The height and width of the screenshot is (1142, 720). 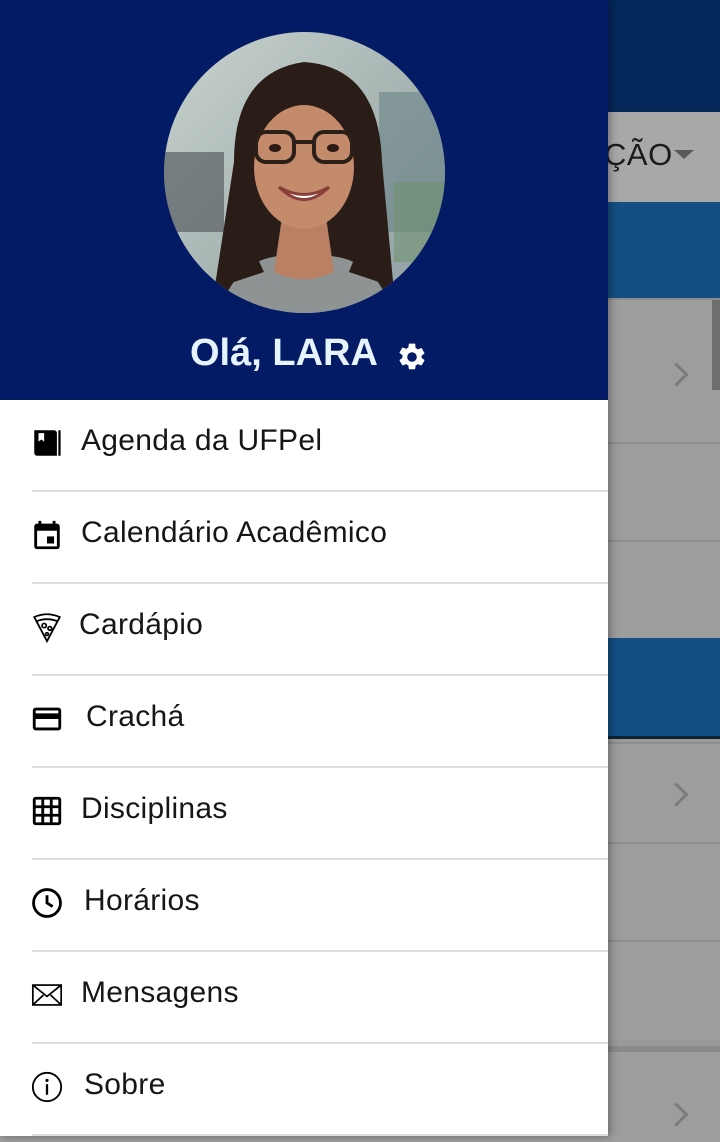 I want to click on menu-item-label: Disciplinas, so click(x=154, y=808).